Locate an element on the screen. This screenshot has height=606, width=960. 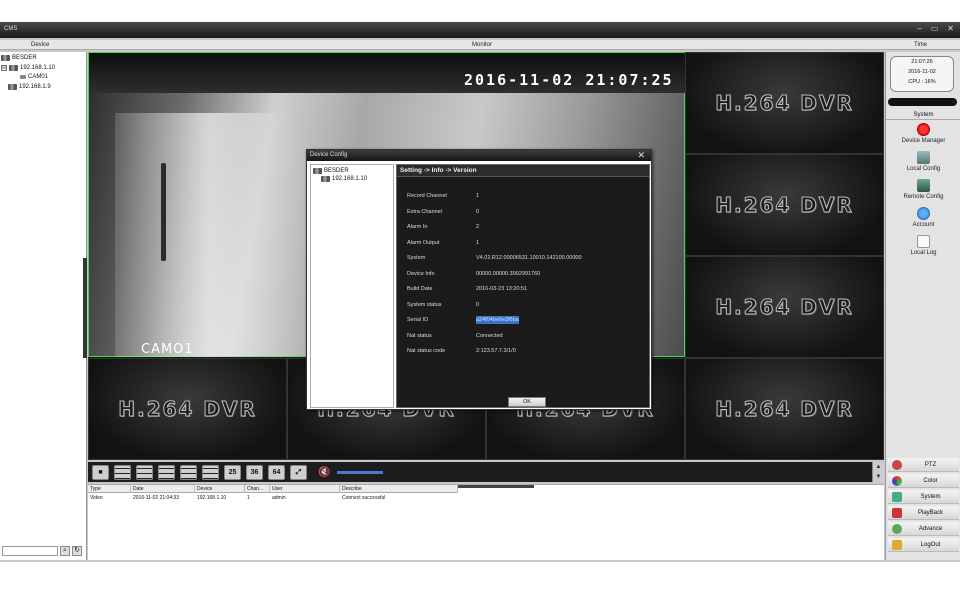
layout-toolbar: ■ 25 36 64 ⤢ 🔇 is located at coordinates (486, 472).